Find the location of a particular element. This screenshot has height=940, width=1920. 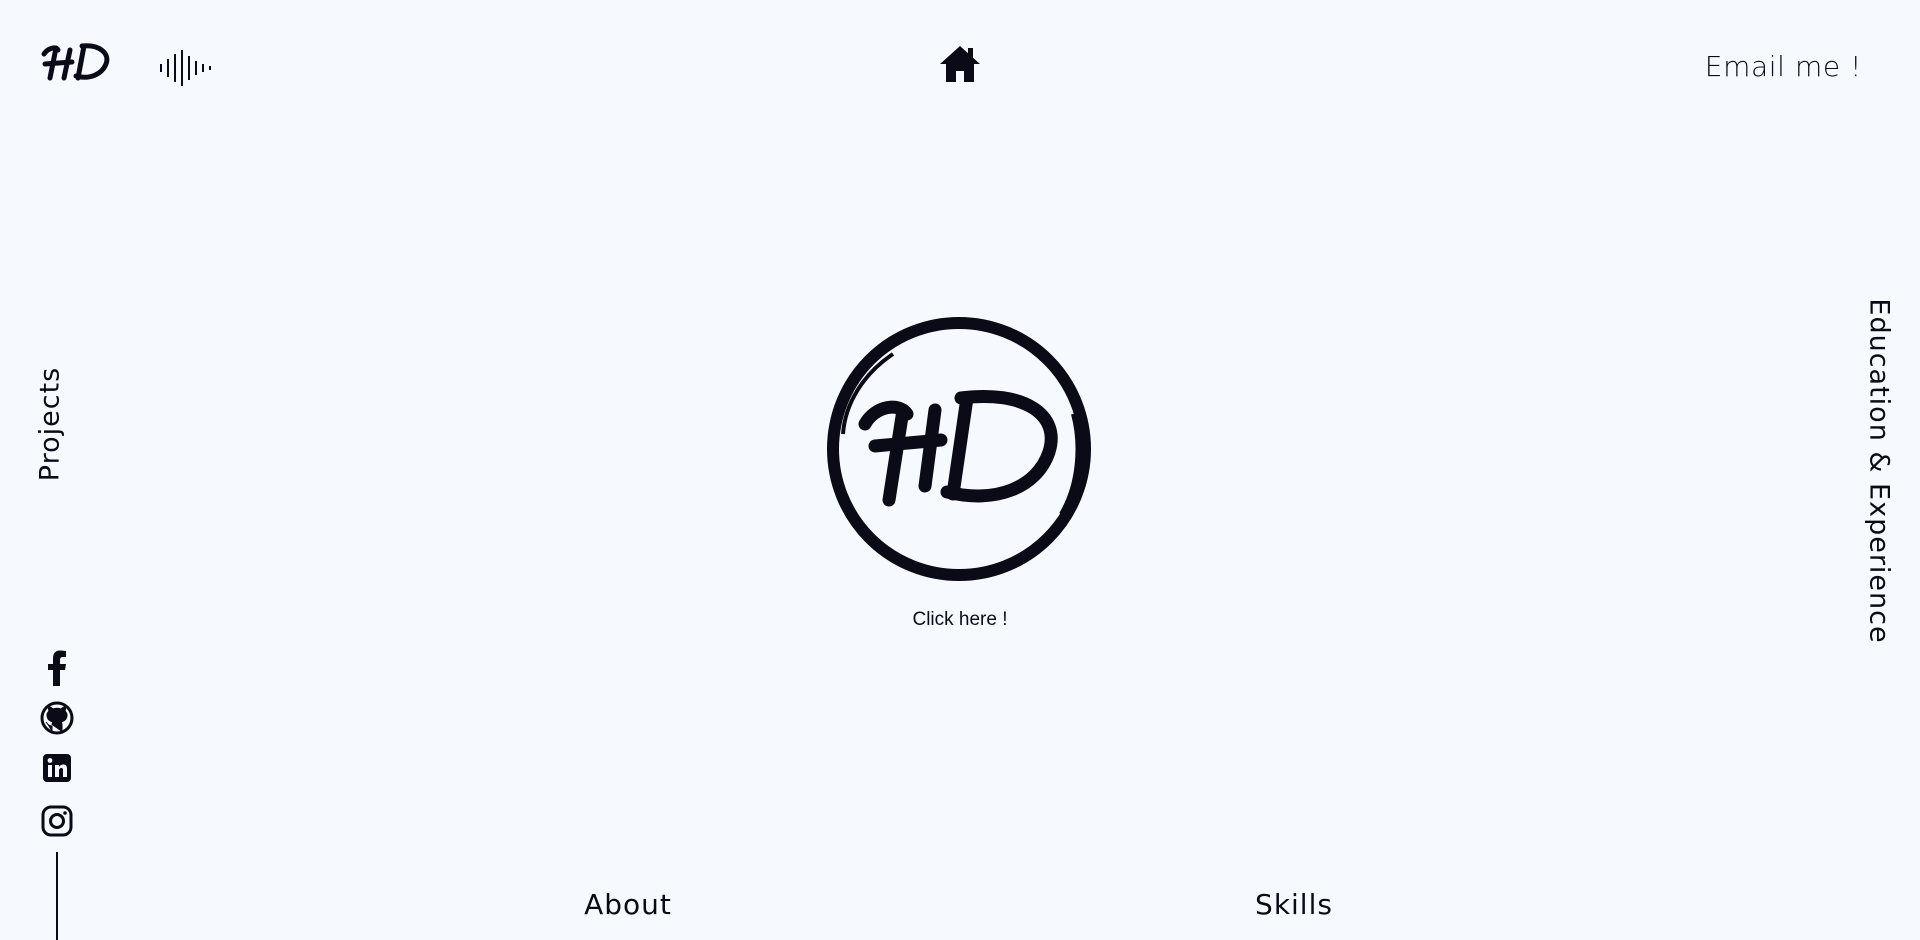

social-divider-line is located at coordinates (57, 896).